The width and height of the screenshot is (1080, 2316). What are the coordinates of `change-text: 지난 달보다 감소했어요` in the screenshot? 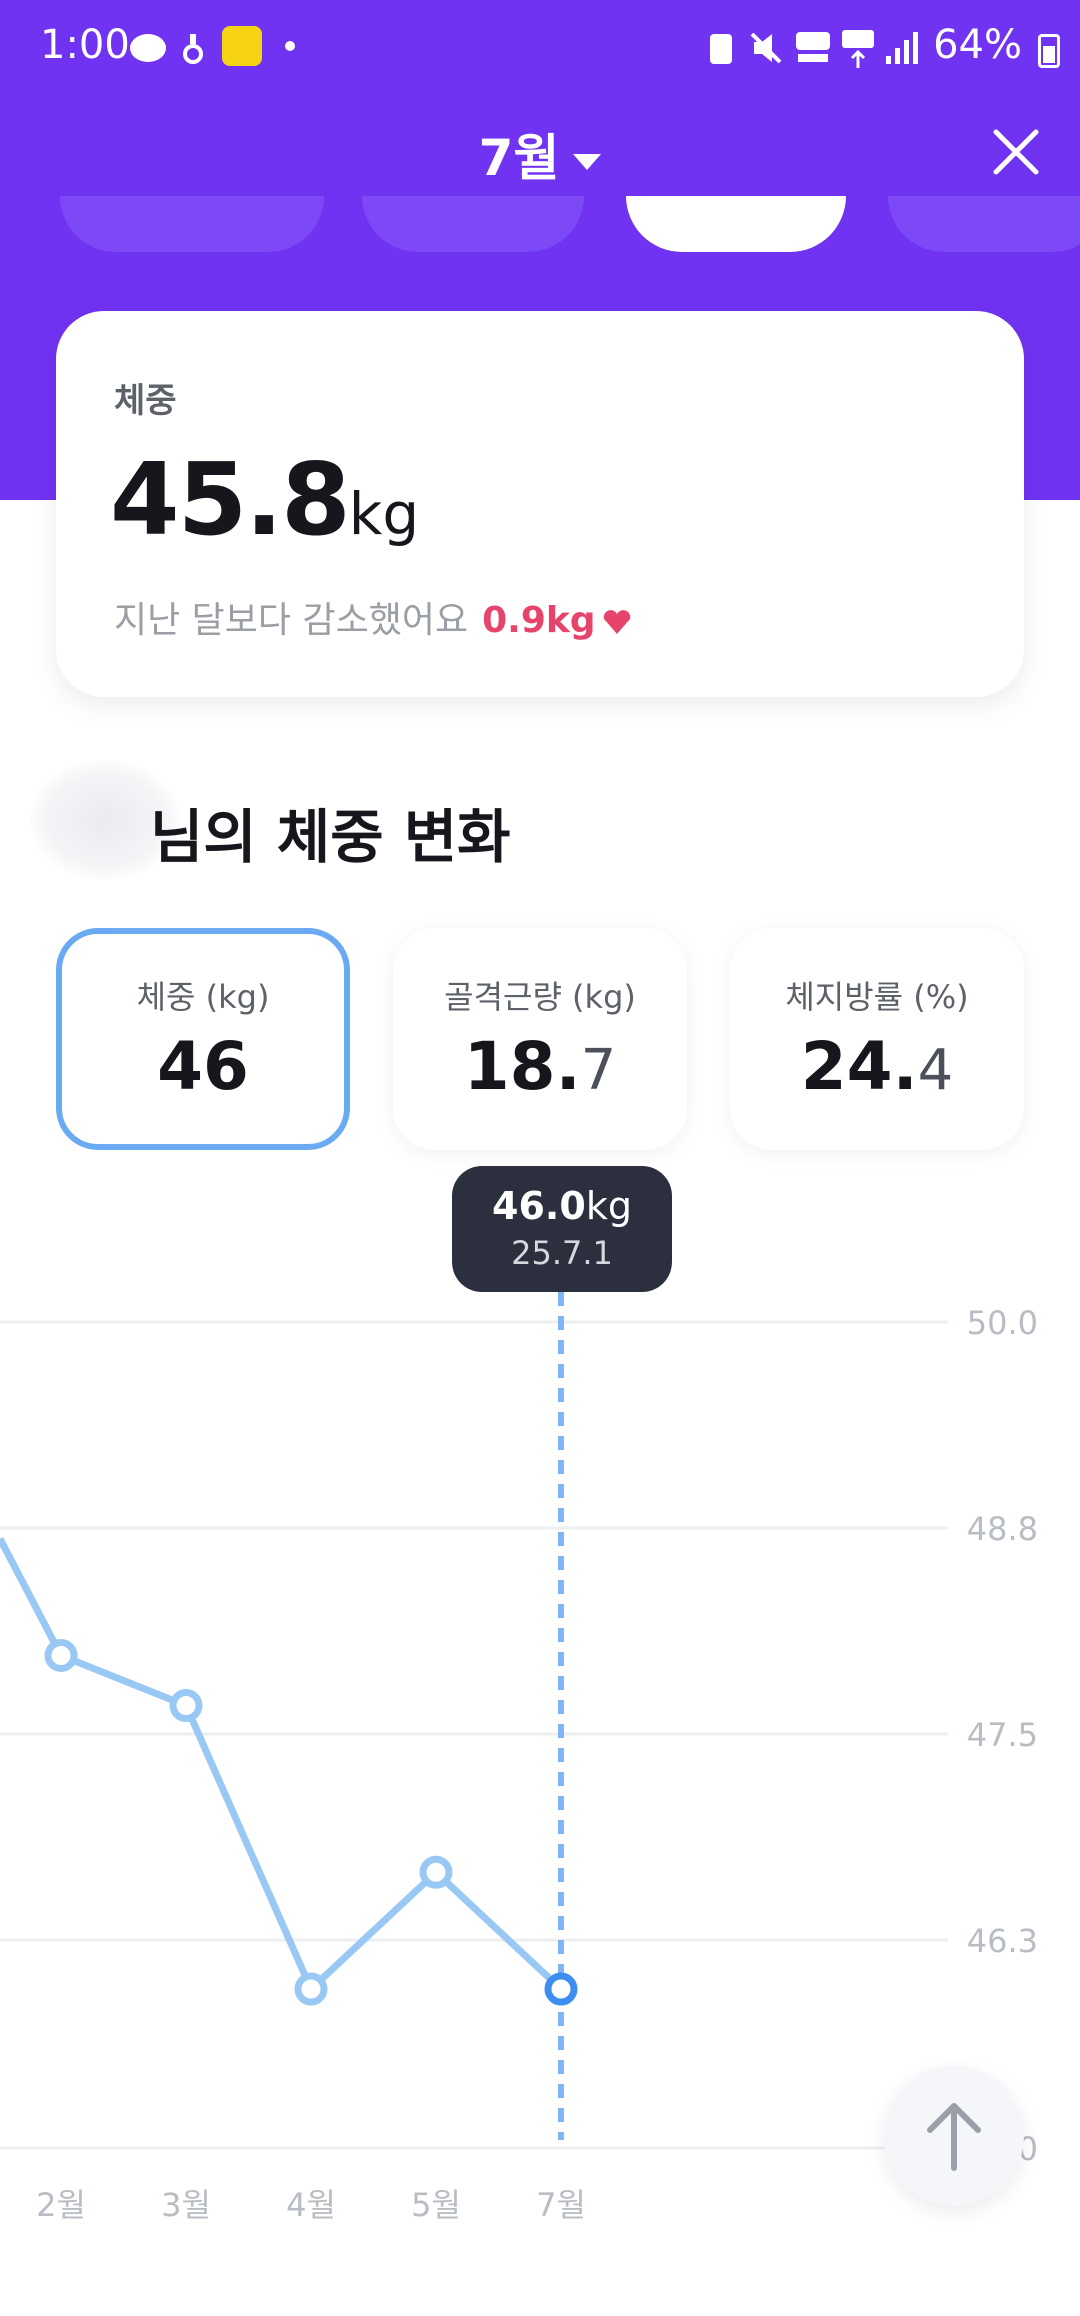 It's located at (291, 620).